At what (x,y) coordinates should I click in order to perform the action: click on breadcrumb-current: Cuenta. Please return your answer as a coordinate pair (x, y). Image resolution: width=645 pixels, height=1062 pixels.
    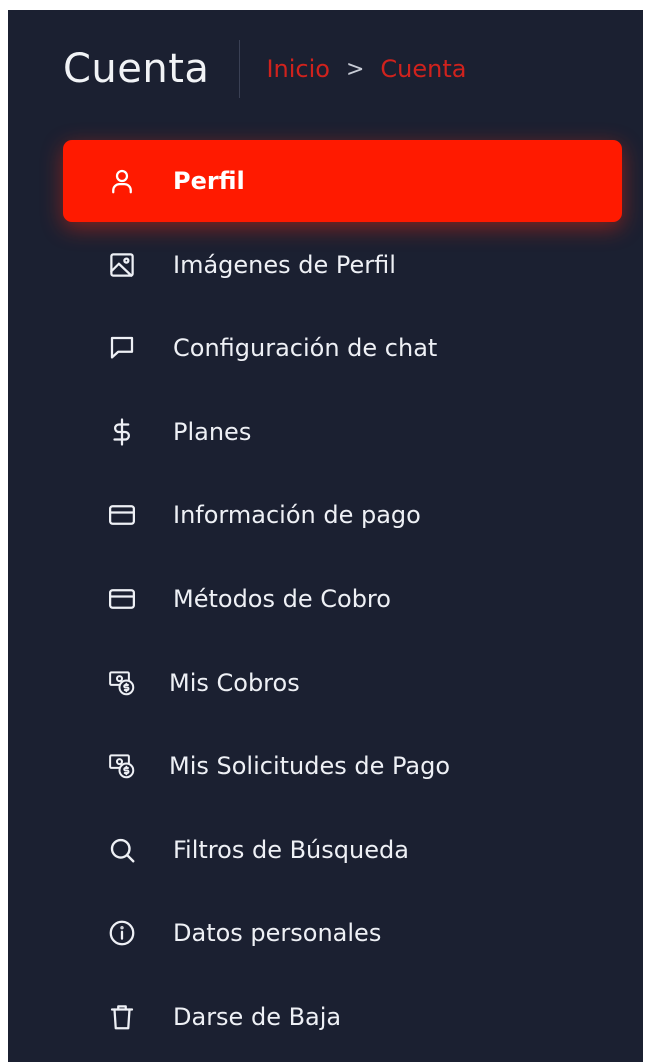
    Looking at the image, I should click on (423, 69).